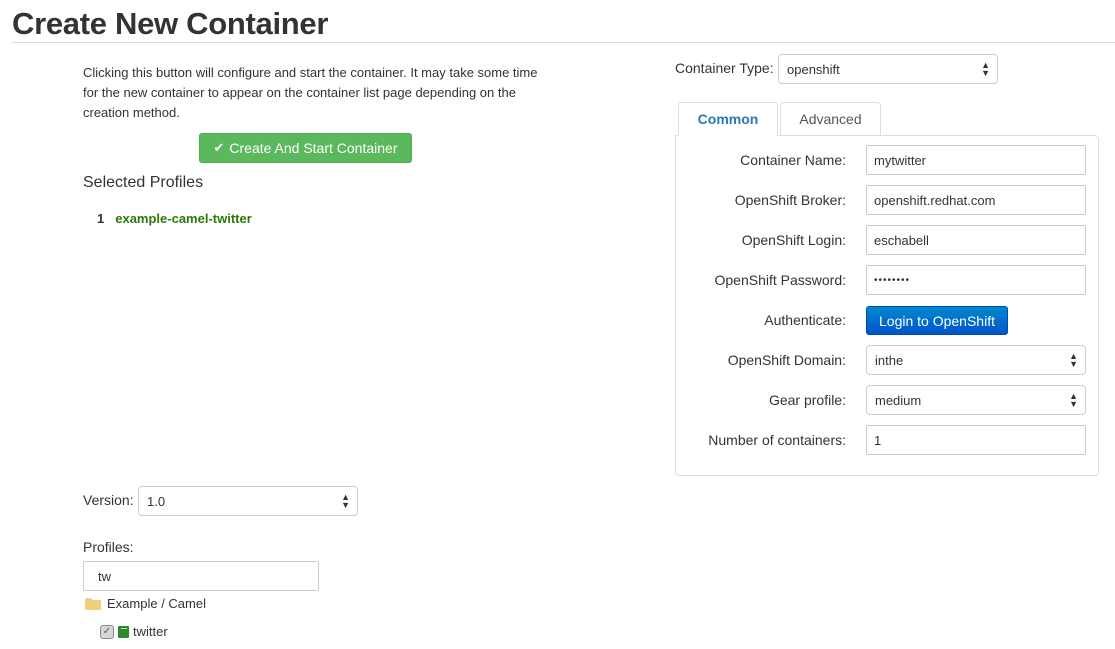  What do you see at coordinates (976, 240) in the screenshot?
I see `login-input: eschabell` at bounding box center [976, 240].